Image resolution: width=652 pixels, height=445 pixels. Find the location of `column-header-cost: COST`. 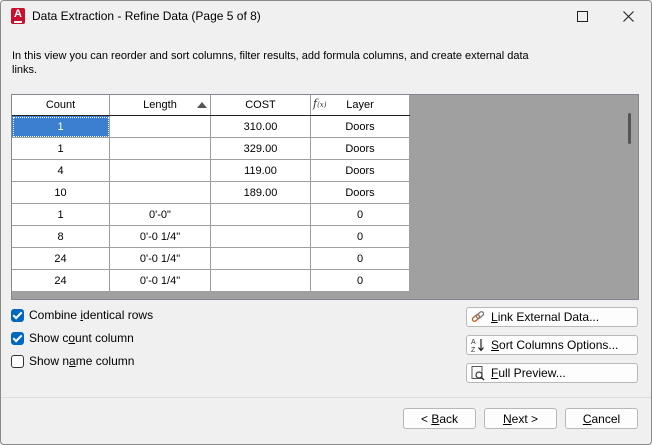

column-header-cost: COST is located at coordinates (260, 105).